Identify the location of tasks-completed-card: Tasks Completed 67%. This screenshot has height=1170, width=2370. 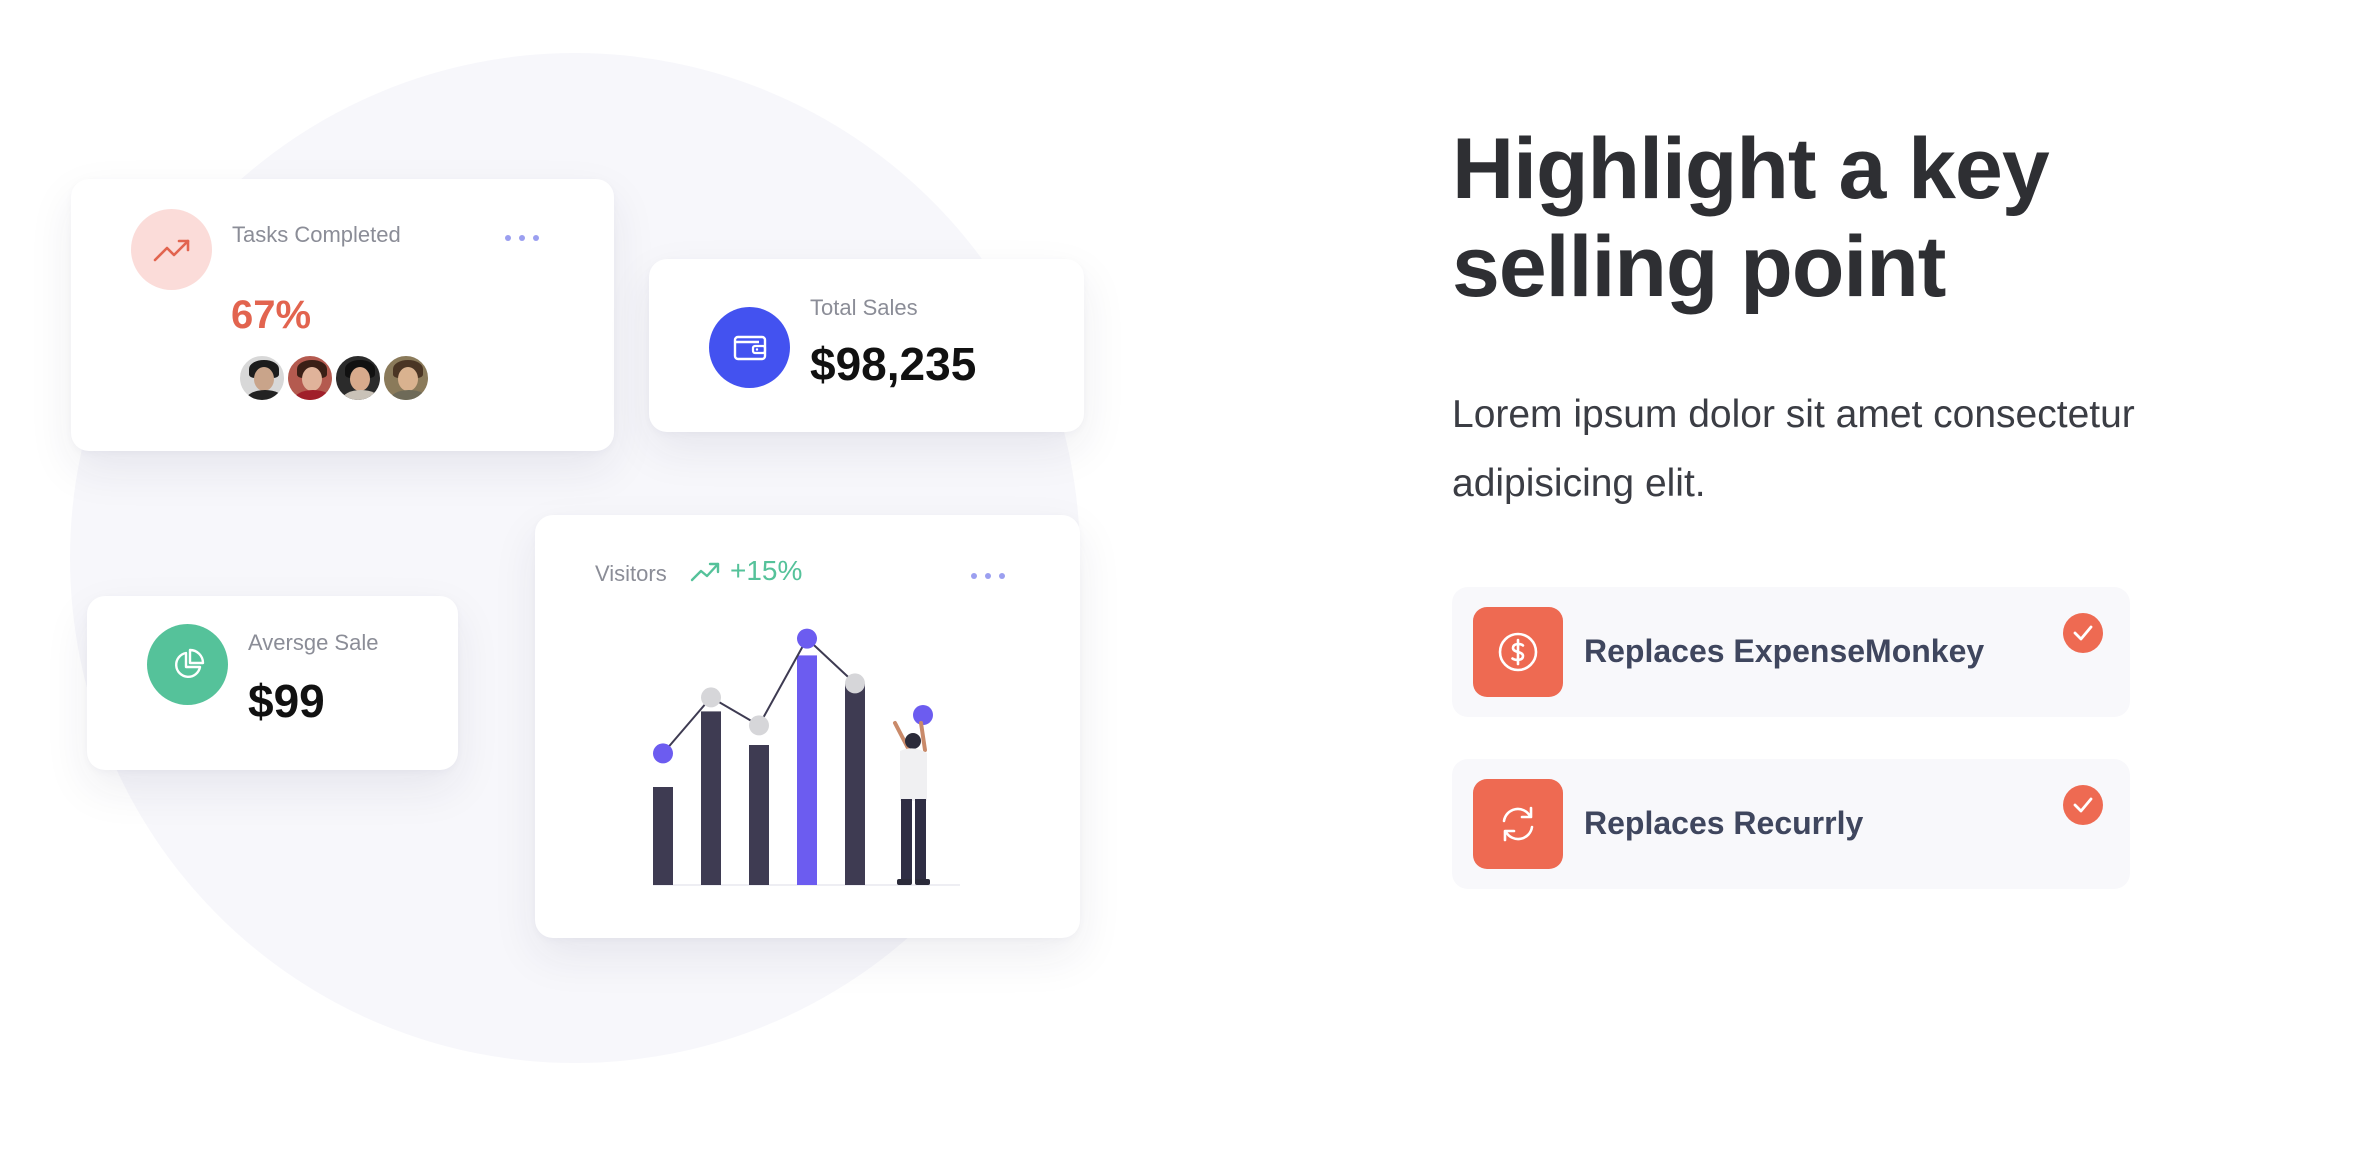
(342, 315).